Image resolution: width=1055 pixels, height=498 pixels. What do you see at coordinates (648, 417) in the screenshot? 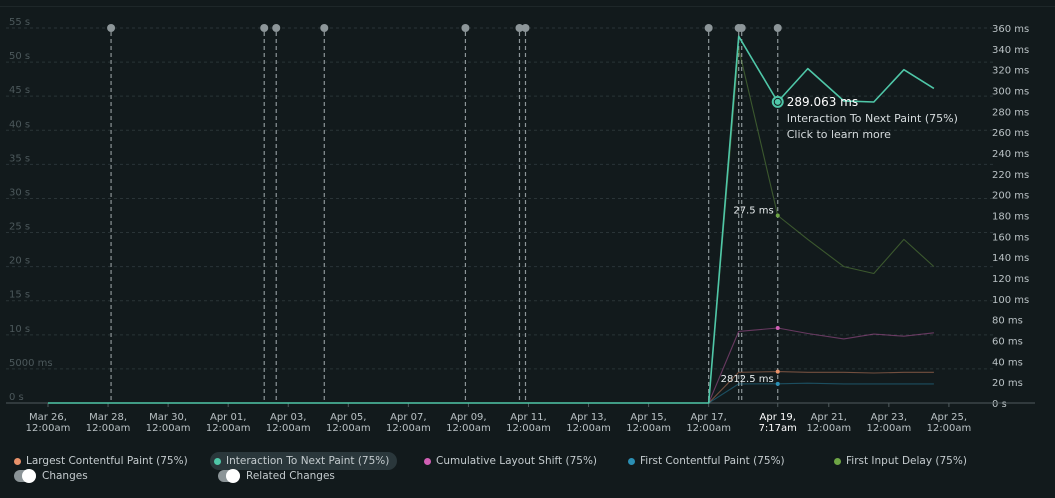
I see `x-axis-tick-label: Apr 15,` at bounding box center [648, 417].